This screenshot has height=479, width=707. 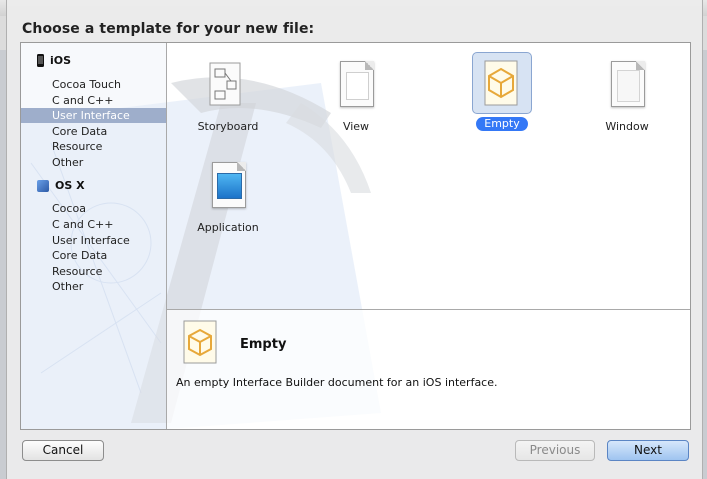 What do you see at coordinates (356, 86) in the screenshot?
I see `view-icon` at bounding box center [356, 86].